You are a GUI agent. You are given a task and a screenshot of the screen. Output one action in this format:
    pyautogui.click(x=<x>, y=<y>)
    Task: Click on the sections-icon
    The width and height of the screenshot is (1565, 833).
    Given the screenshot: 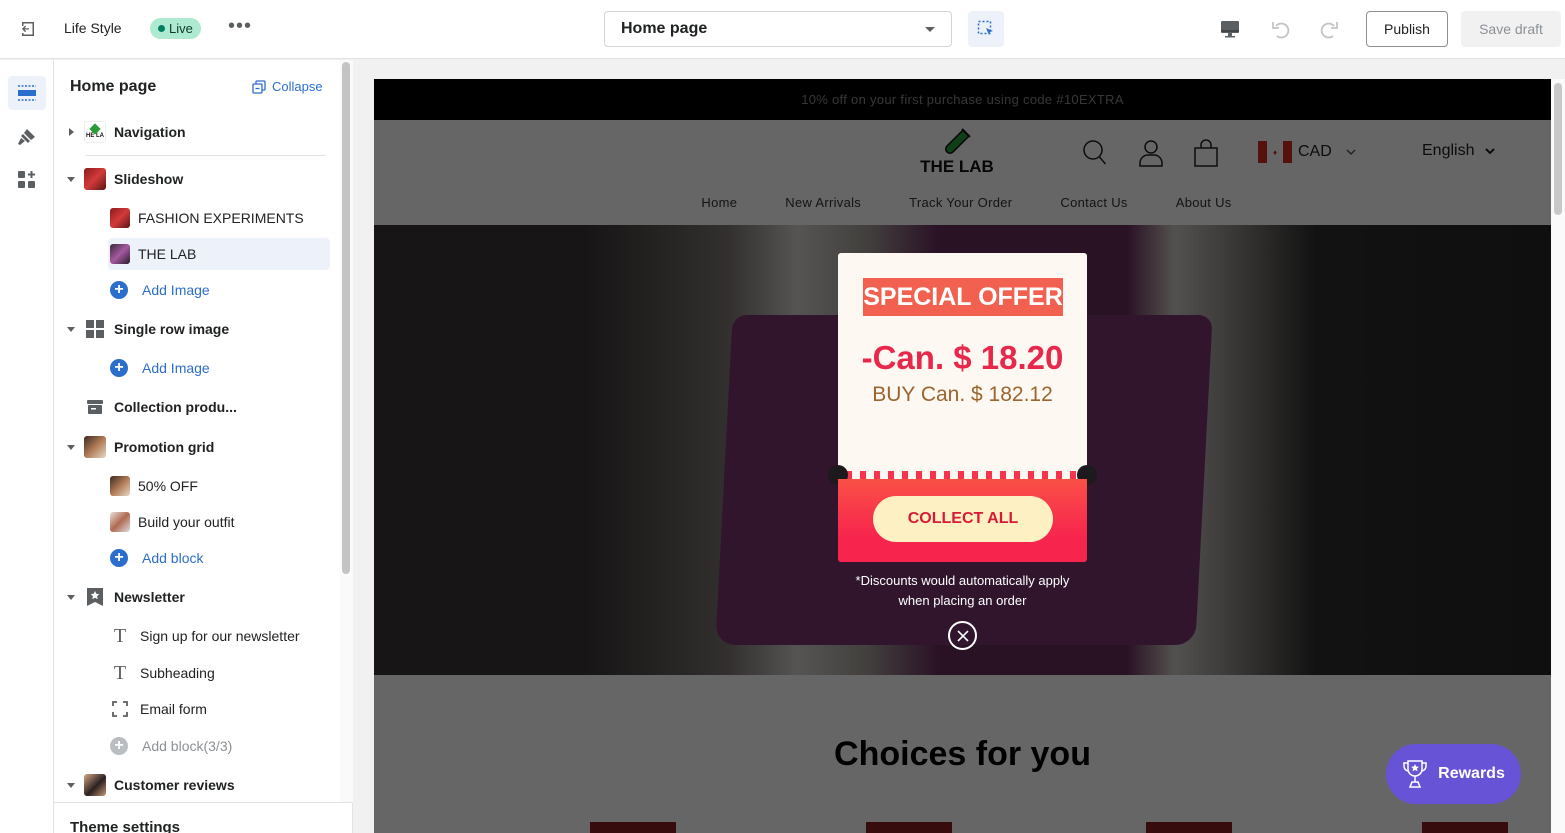 What is the action you would take?
    pyautogui.click(x=27, y=93)
    